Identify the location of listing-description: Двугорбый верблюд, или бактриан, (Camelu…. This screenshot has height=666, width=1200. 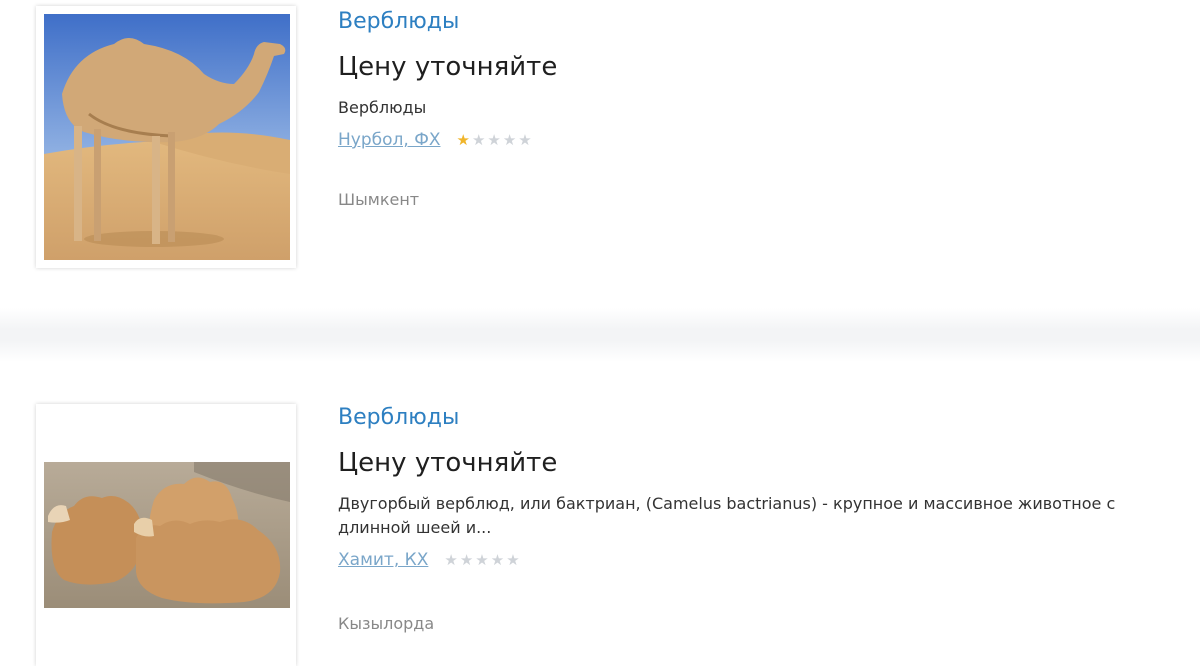
(727, 515).